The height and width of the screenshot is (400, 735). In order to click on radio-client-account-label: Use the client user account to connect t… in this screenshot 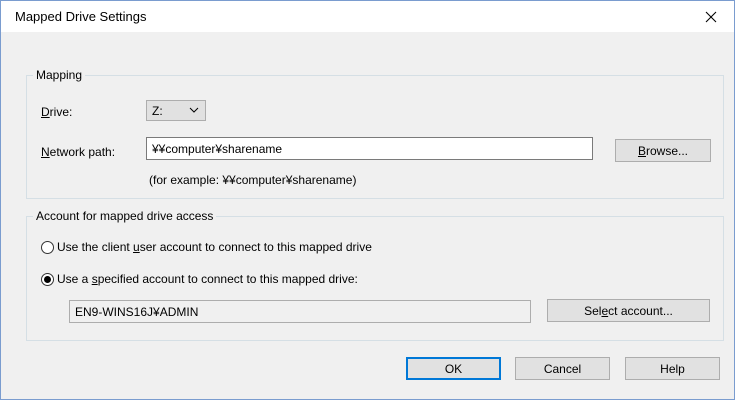, I will do `click(214, 247)`.